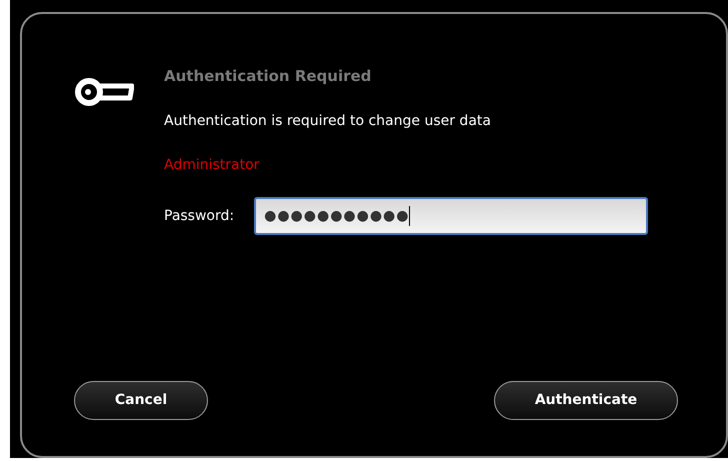 The width and height of the screenshot is (728, 461). What do you see at coordinates (451, 216) in the screenshot?
I see `password-field: ●●●●●●●●●●●` at bounding box center [451, 216].